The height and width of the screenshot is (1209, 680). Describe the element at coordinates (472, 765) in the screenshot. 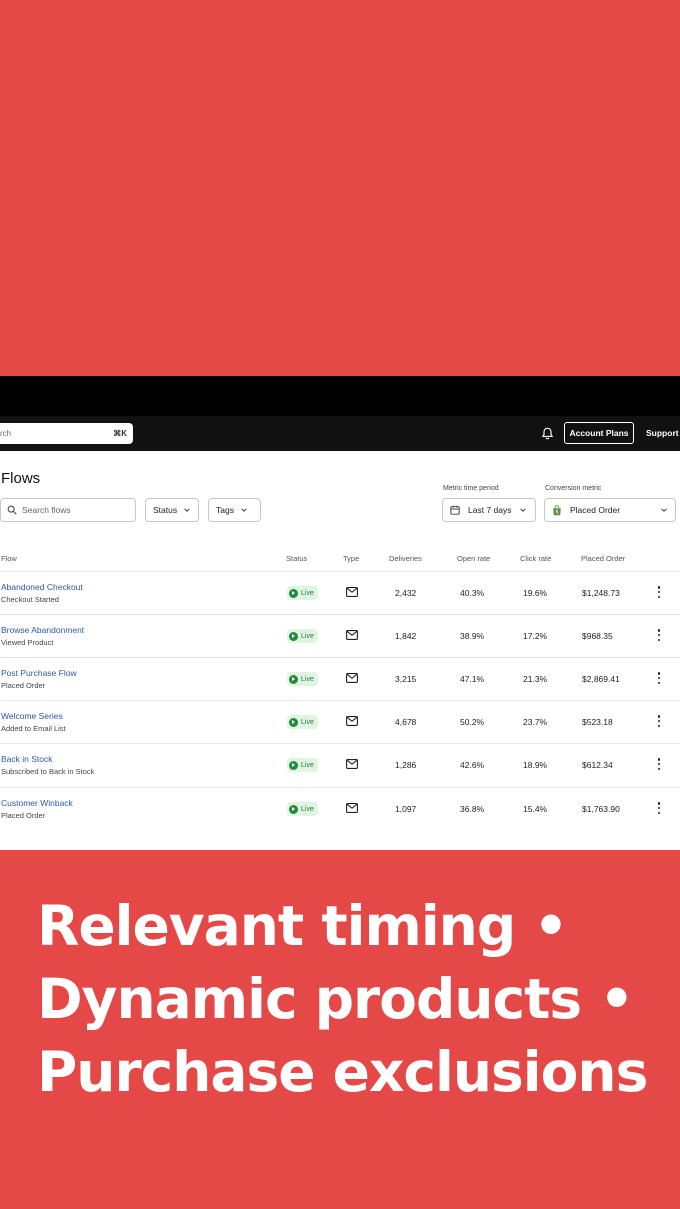

I see `open-rate-value: 42.6%` at that location.